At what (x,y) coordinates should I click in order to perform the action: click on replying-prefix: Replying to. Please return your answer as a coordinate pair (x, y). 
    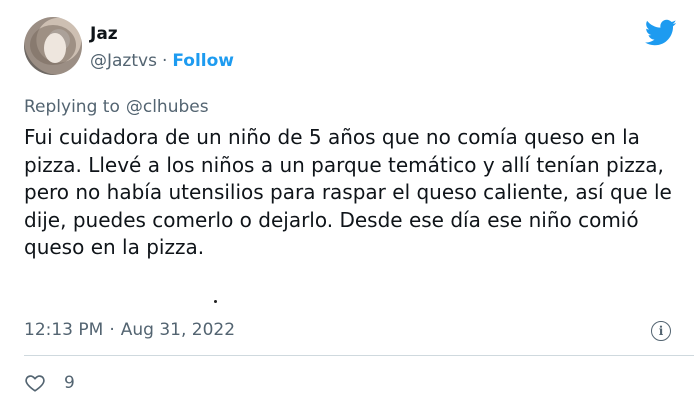
    Looking at the image, I should click on (72, 107).